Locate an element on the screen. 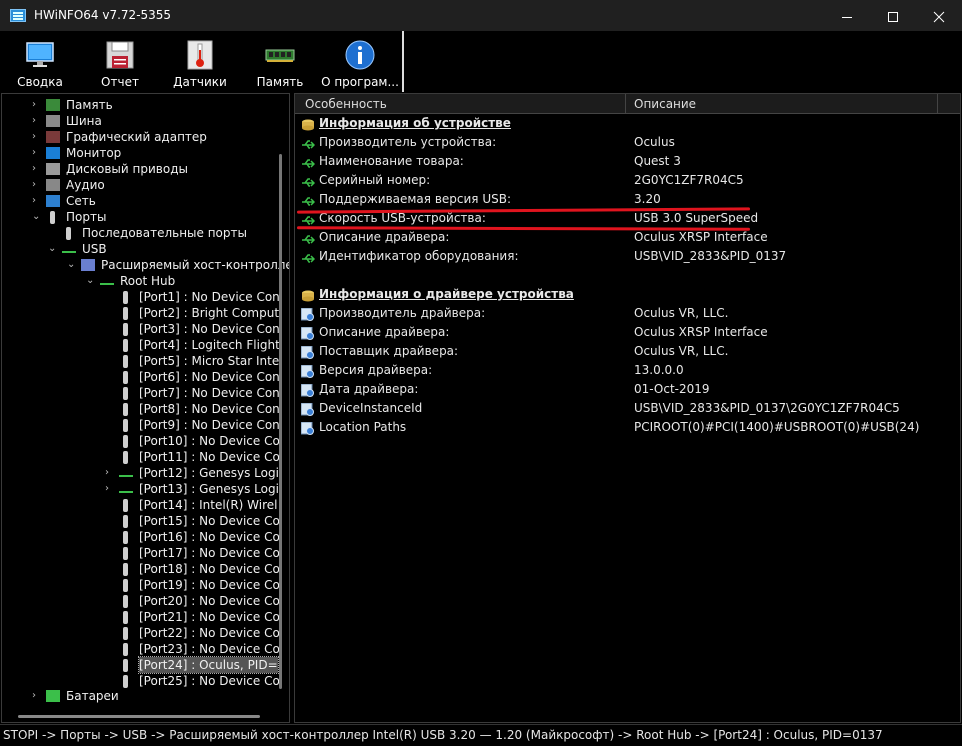 The width and height of the screenshot is (962, 746). tree-item-label: Память is located at coordinates (89, 105).